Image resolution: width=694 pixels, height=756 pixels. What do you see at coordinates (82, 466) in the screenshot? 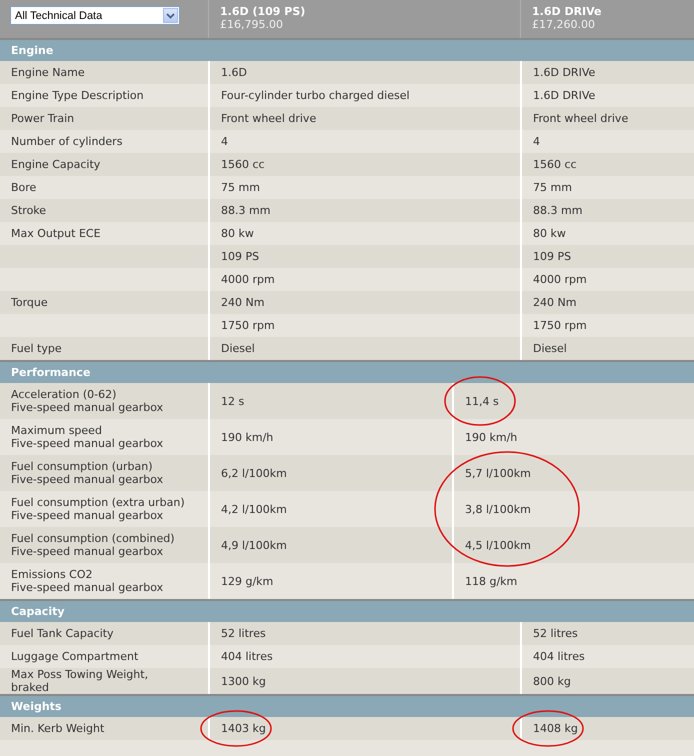
I see `row-label: Fuel consumption (urban)` at bounding box center [82, 466].